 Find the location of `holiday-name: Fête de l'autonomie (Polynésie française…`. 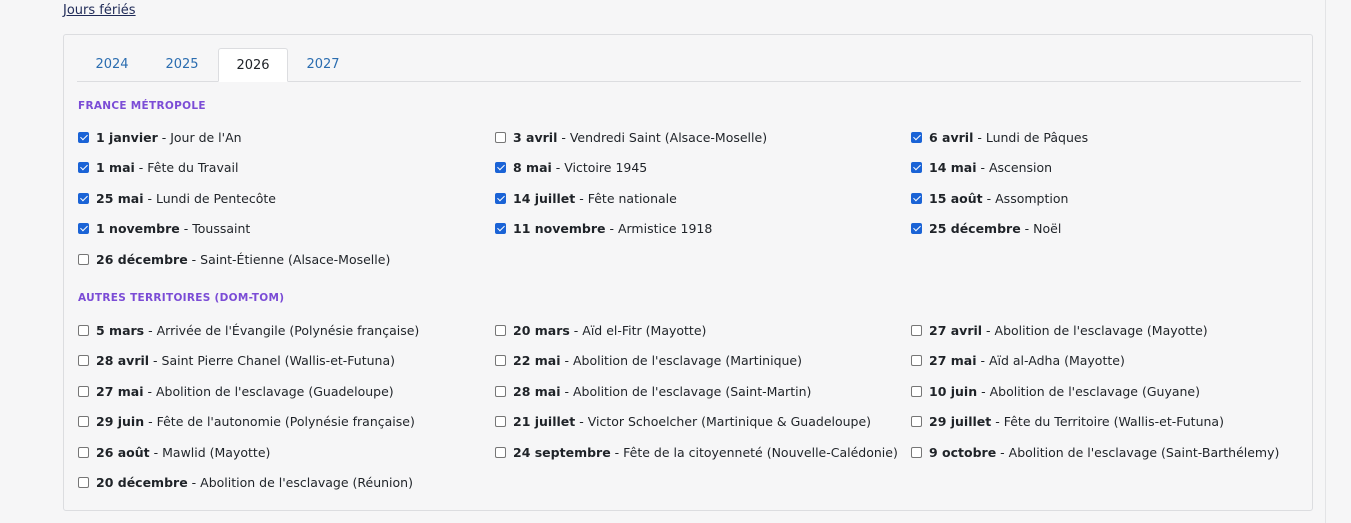

holiday-name: Fête de l'autonomie (Polynésie française… is located at coordinates (285, 422).